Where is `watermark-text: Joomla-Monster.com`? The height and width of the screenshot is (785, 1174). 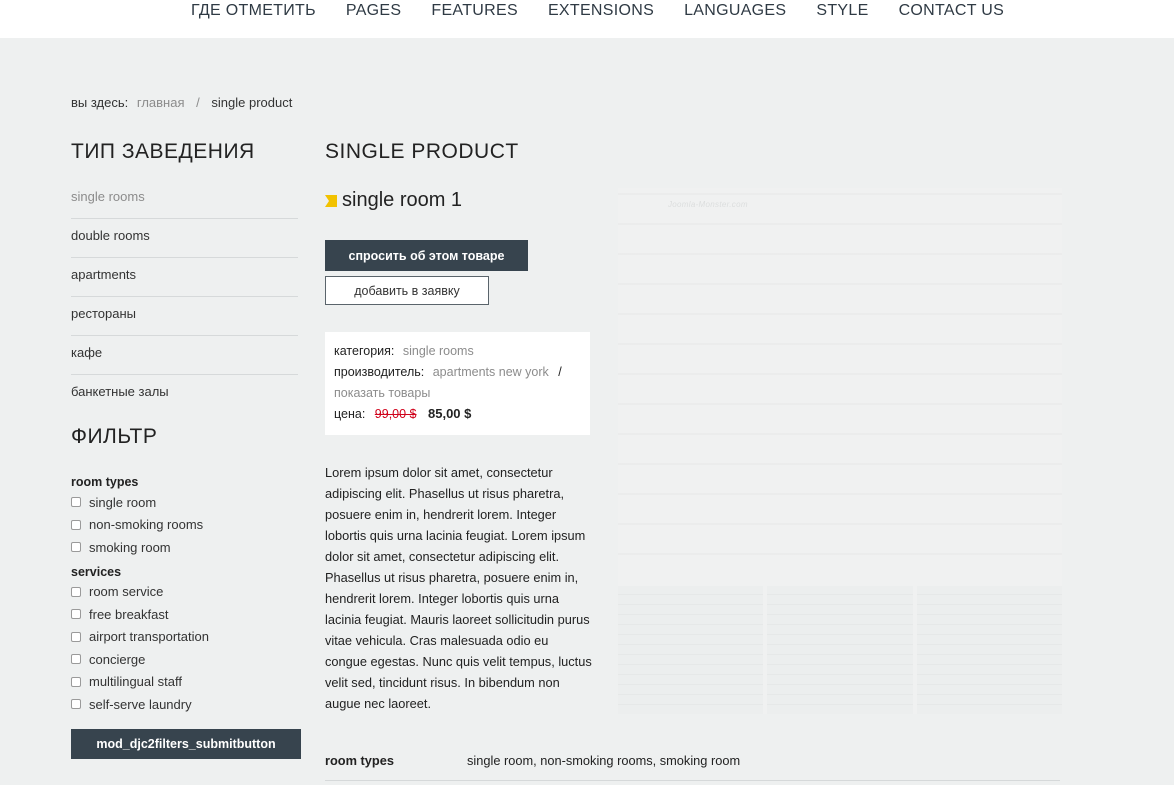 watermark-text: Joomla-Monster.com is located at coordinates (708, 204).